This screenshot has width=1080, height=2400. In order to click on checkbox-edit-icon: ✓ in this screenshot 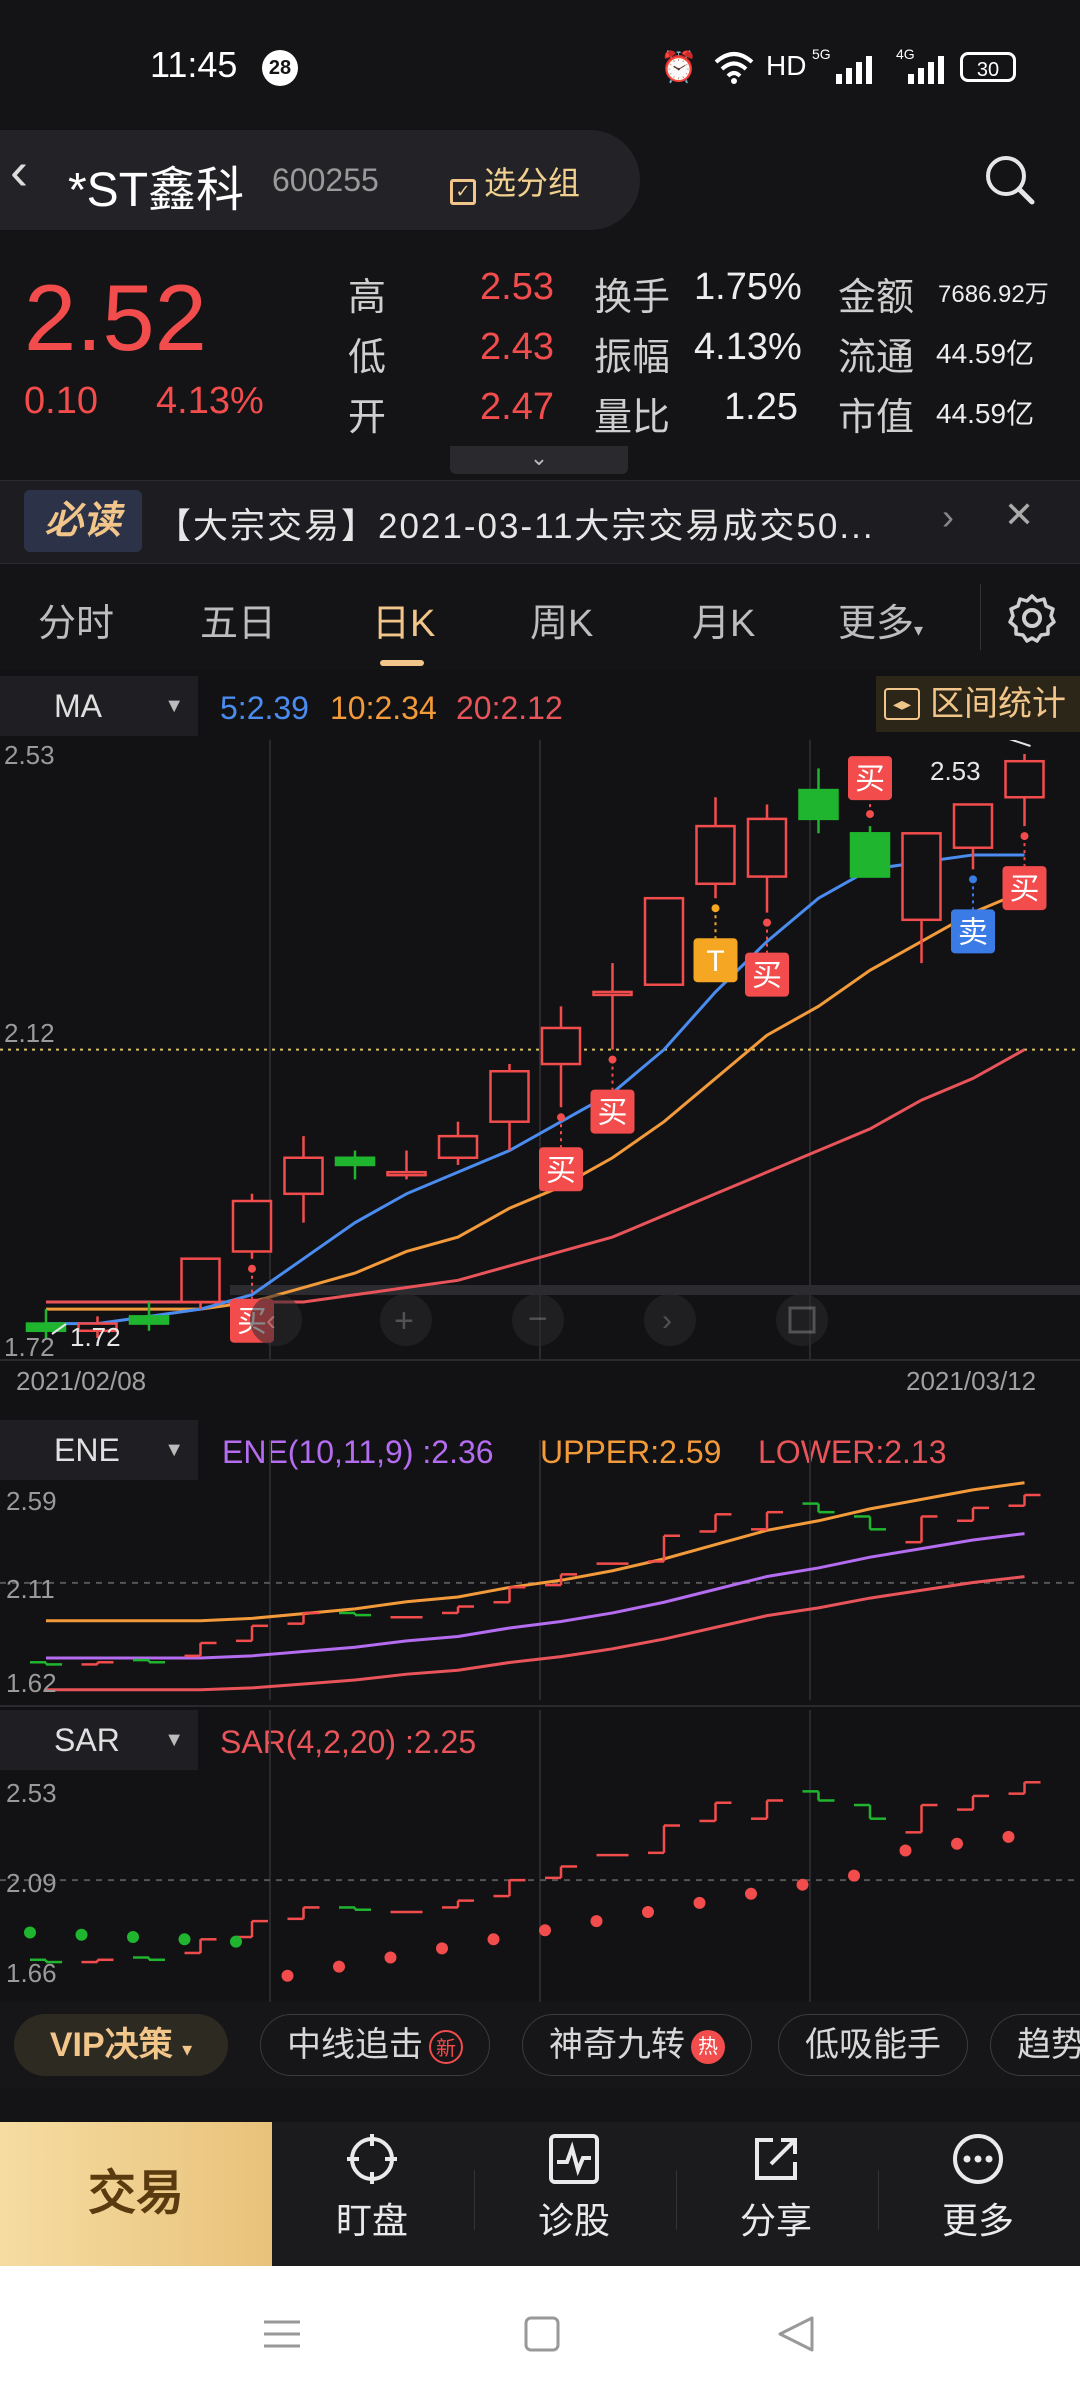, I will do `click(463, 192)`.